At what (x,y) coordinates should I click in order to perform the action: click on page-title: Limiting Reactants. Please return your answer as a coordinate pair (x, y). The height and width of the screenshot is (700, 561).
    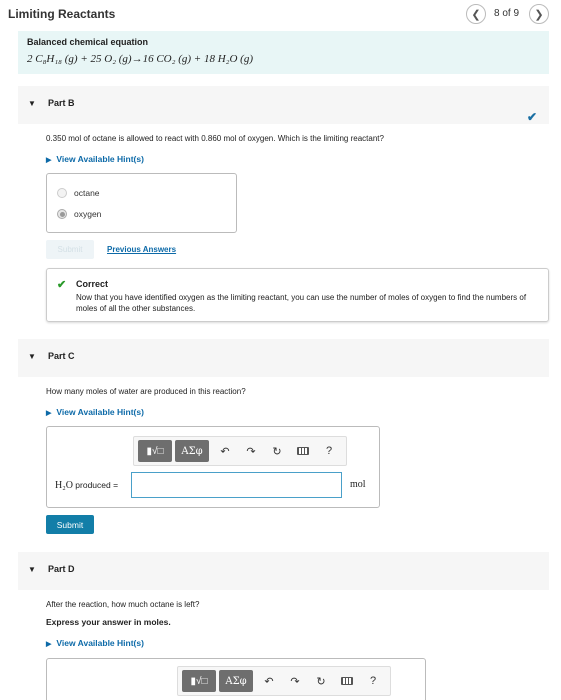
    Looking at the image, I should click on (62, 14).